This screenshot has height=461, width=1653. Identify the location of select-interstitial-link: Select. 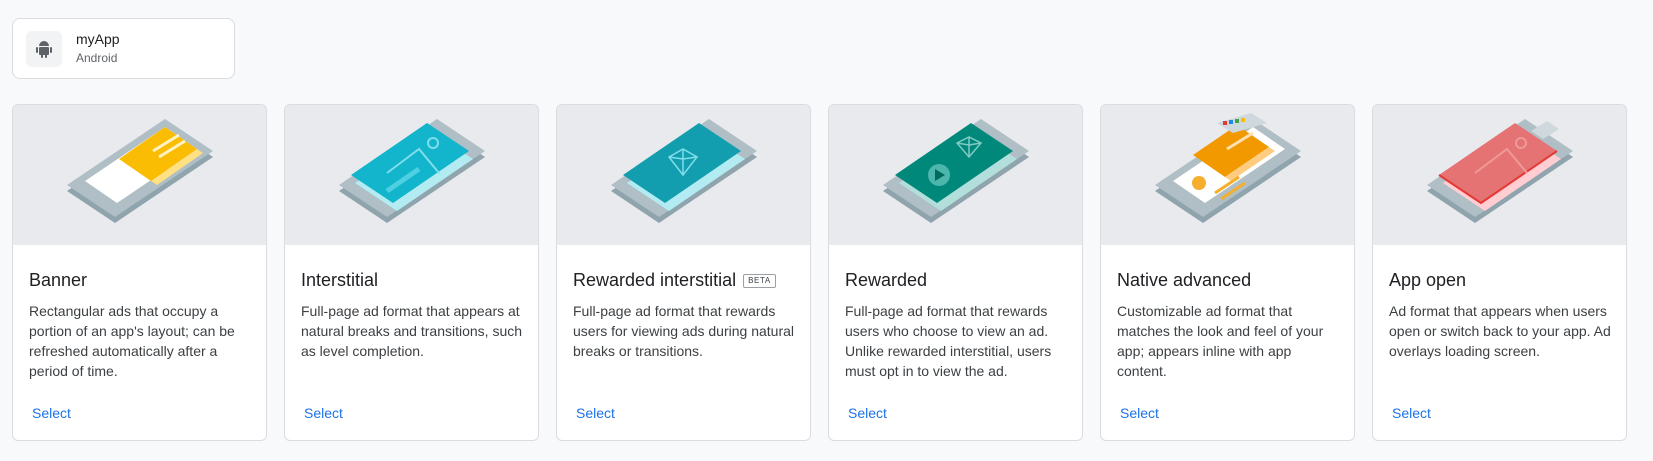
(323, 413).